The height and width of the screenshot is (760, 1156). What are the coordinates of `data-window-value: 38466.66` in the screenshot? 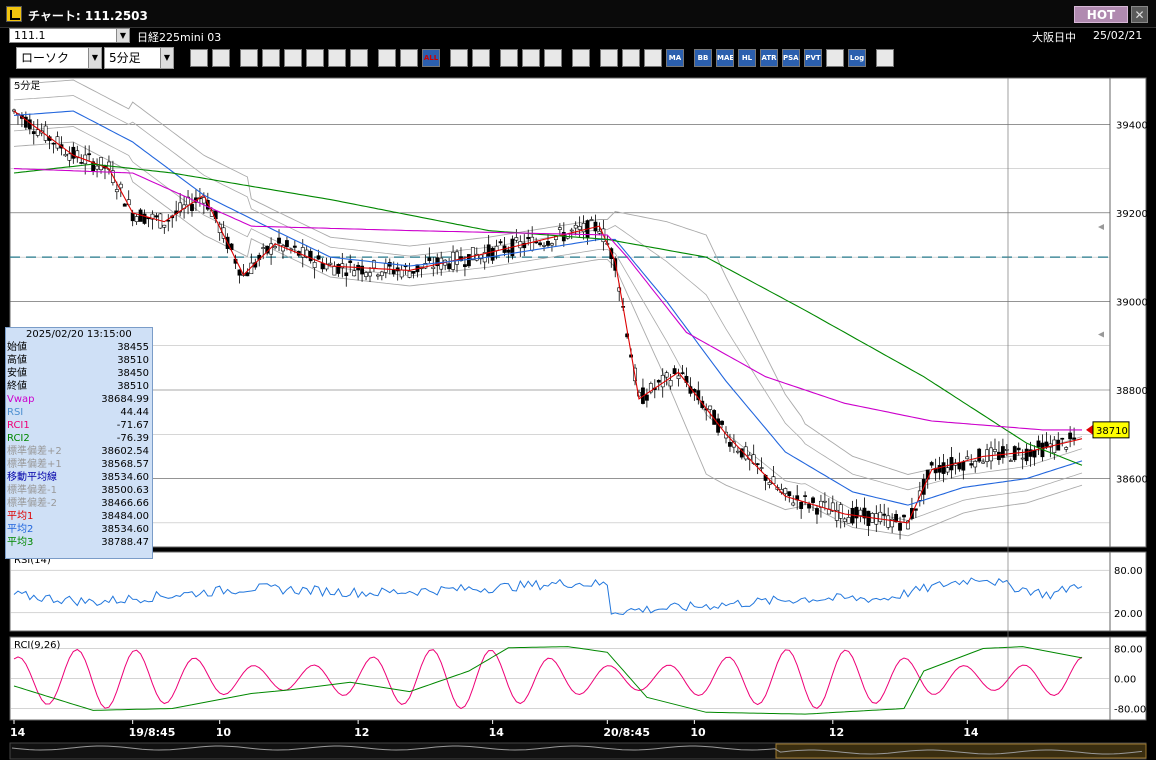 It's located at (125, 503).